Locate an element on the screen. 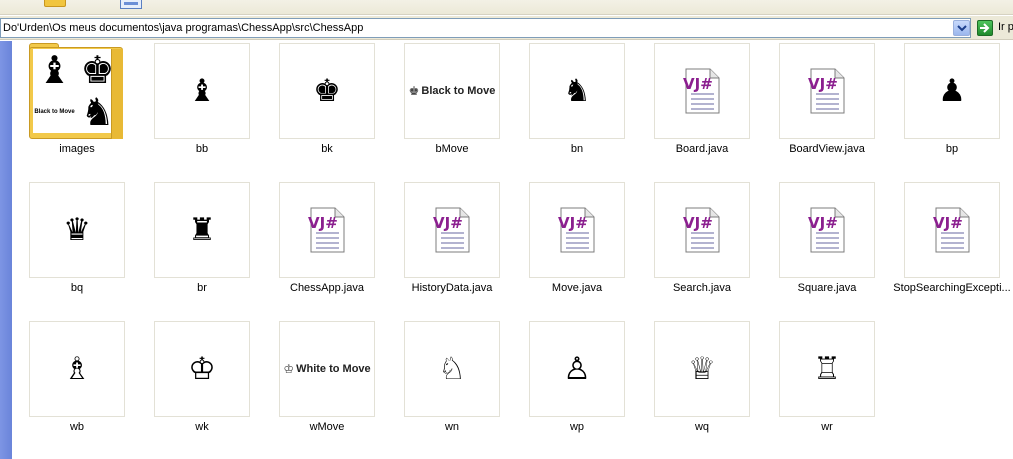 The height and width of the screenshot is (459, 1013). file-item-move-java: VJ# Move.java is located at coordinates (572, 240).